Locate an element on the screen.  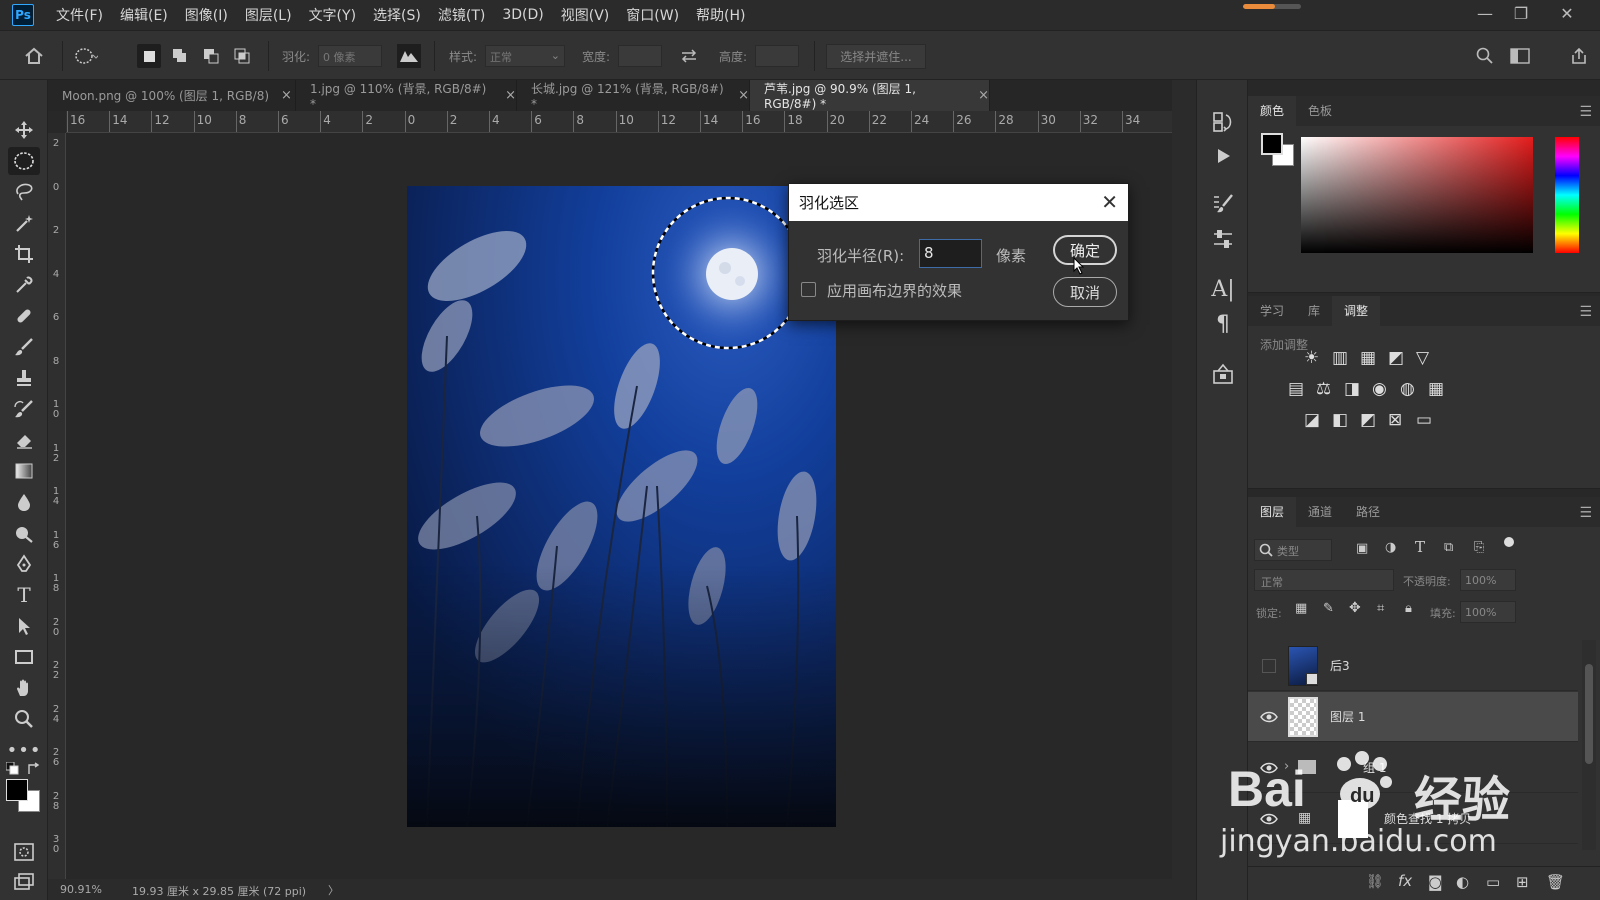
width-input is located at coordinates (640, 56).